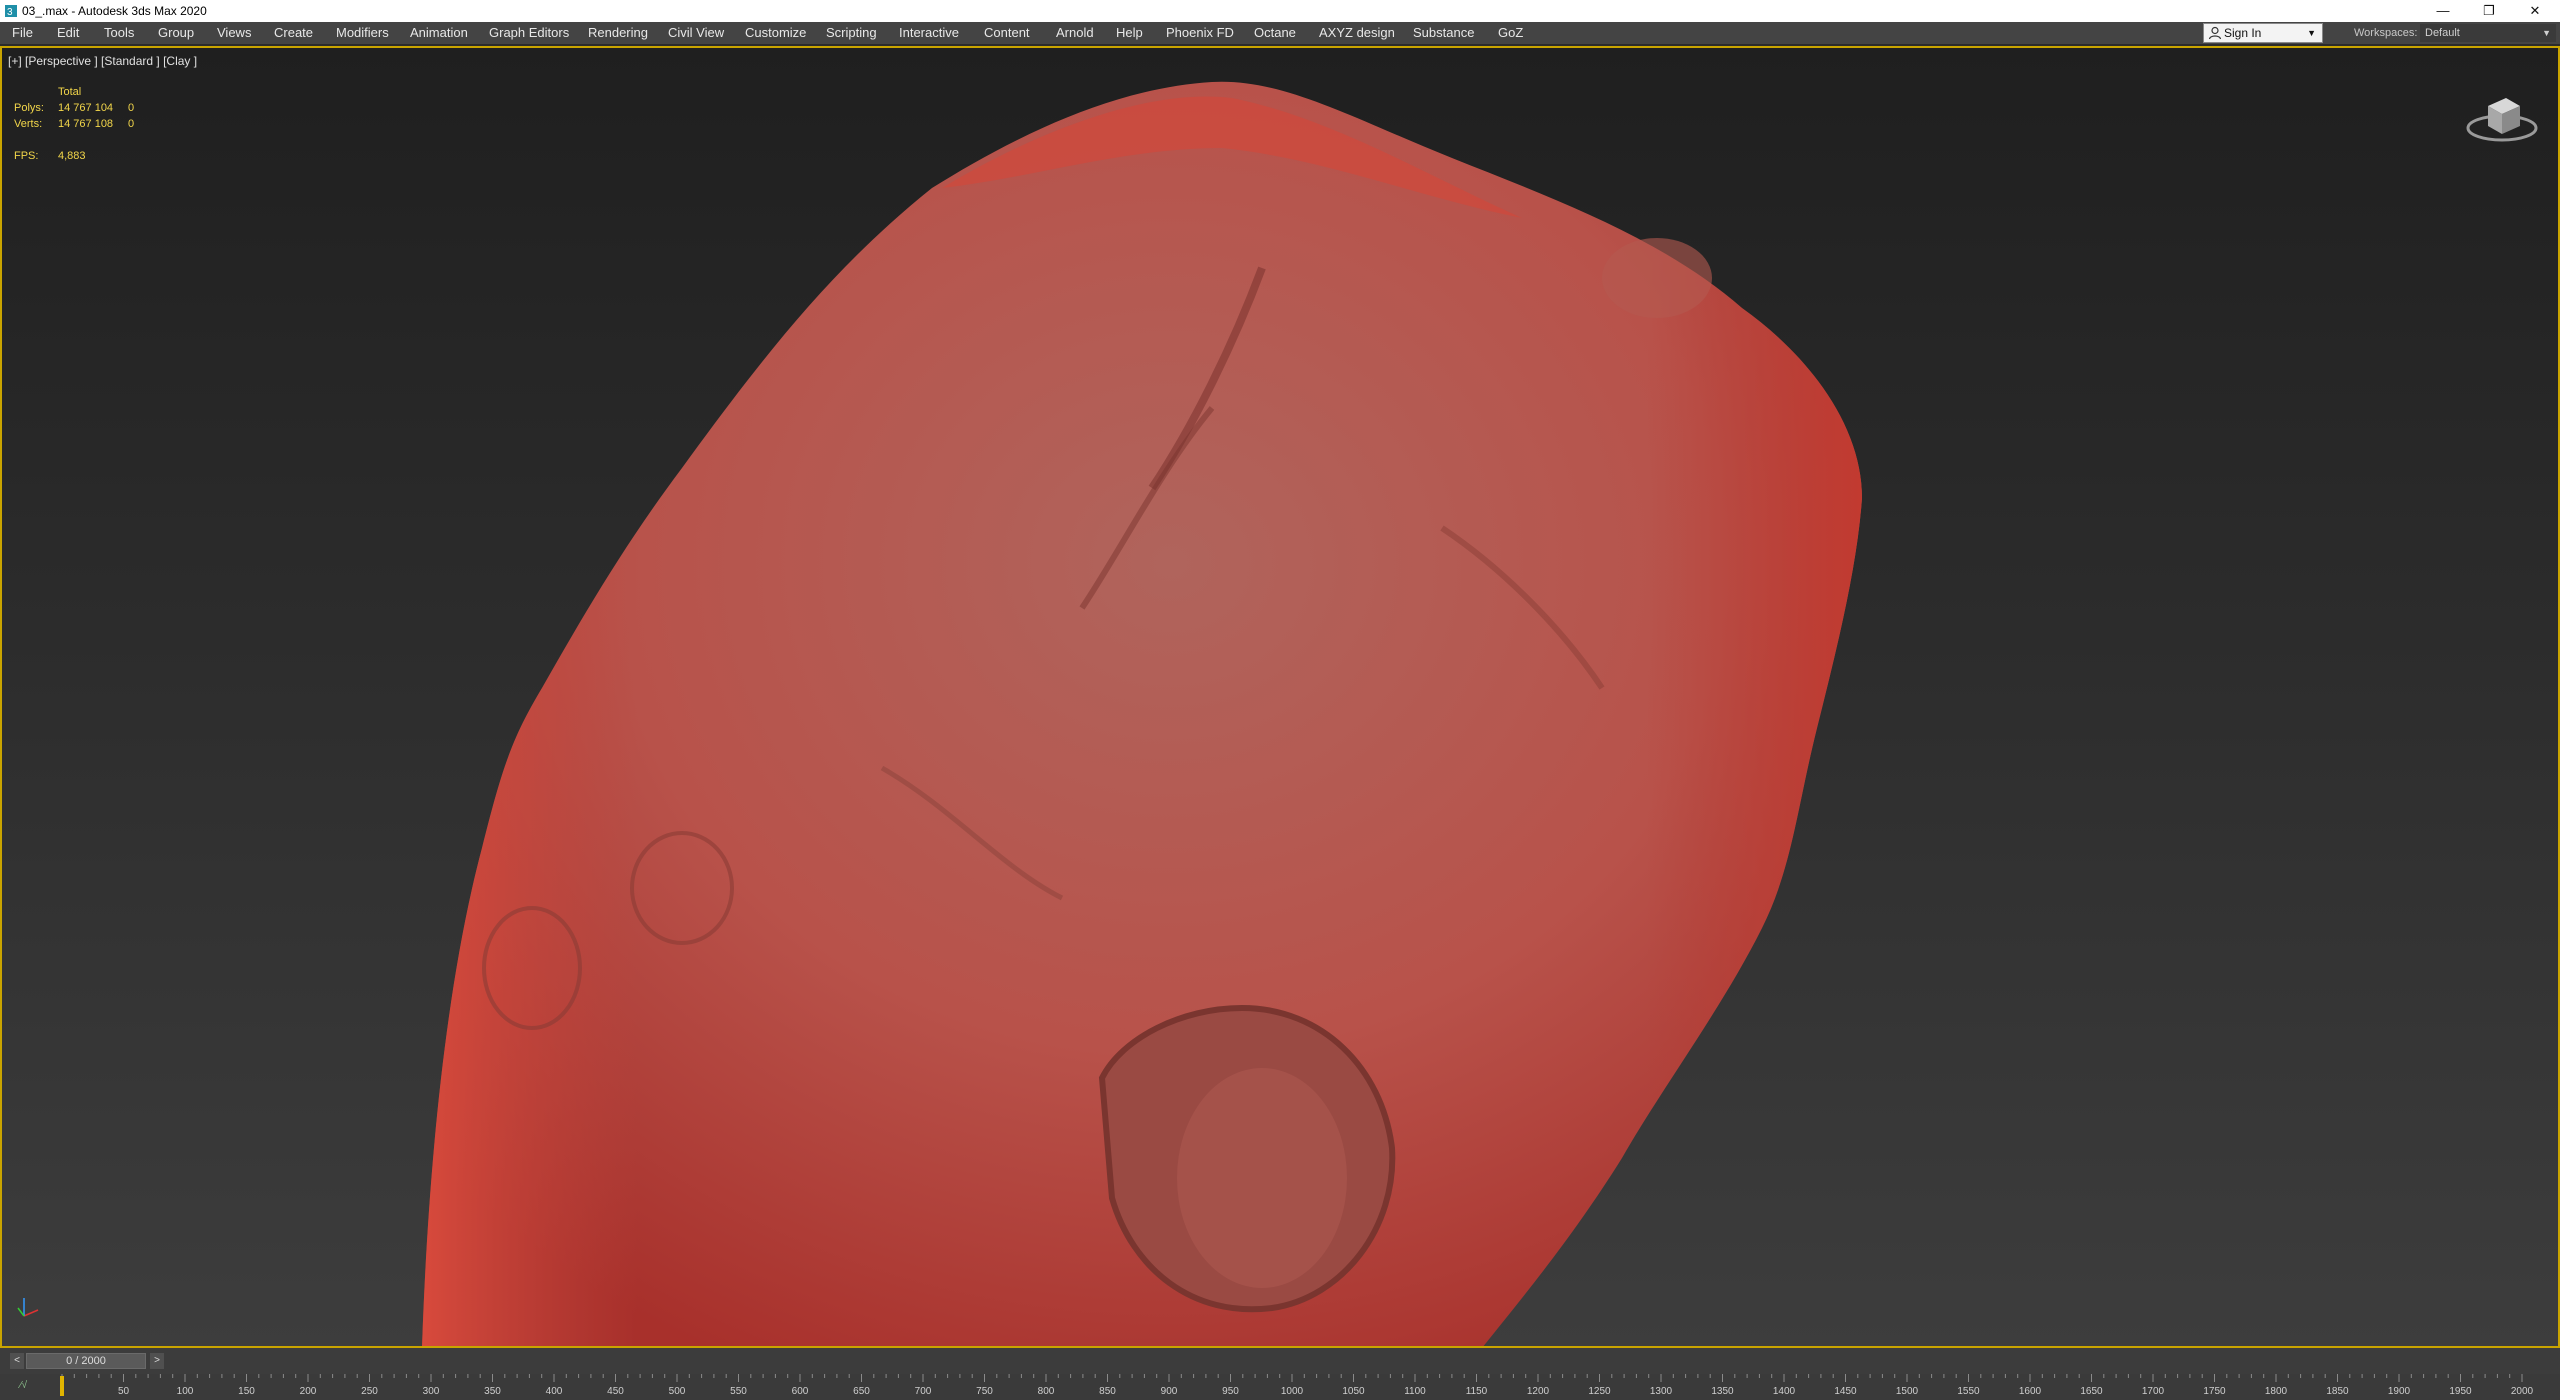  I want to click on svg-text: 3, so click(10, 12).